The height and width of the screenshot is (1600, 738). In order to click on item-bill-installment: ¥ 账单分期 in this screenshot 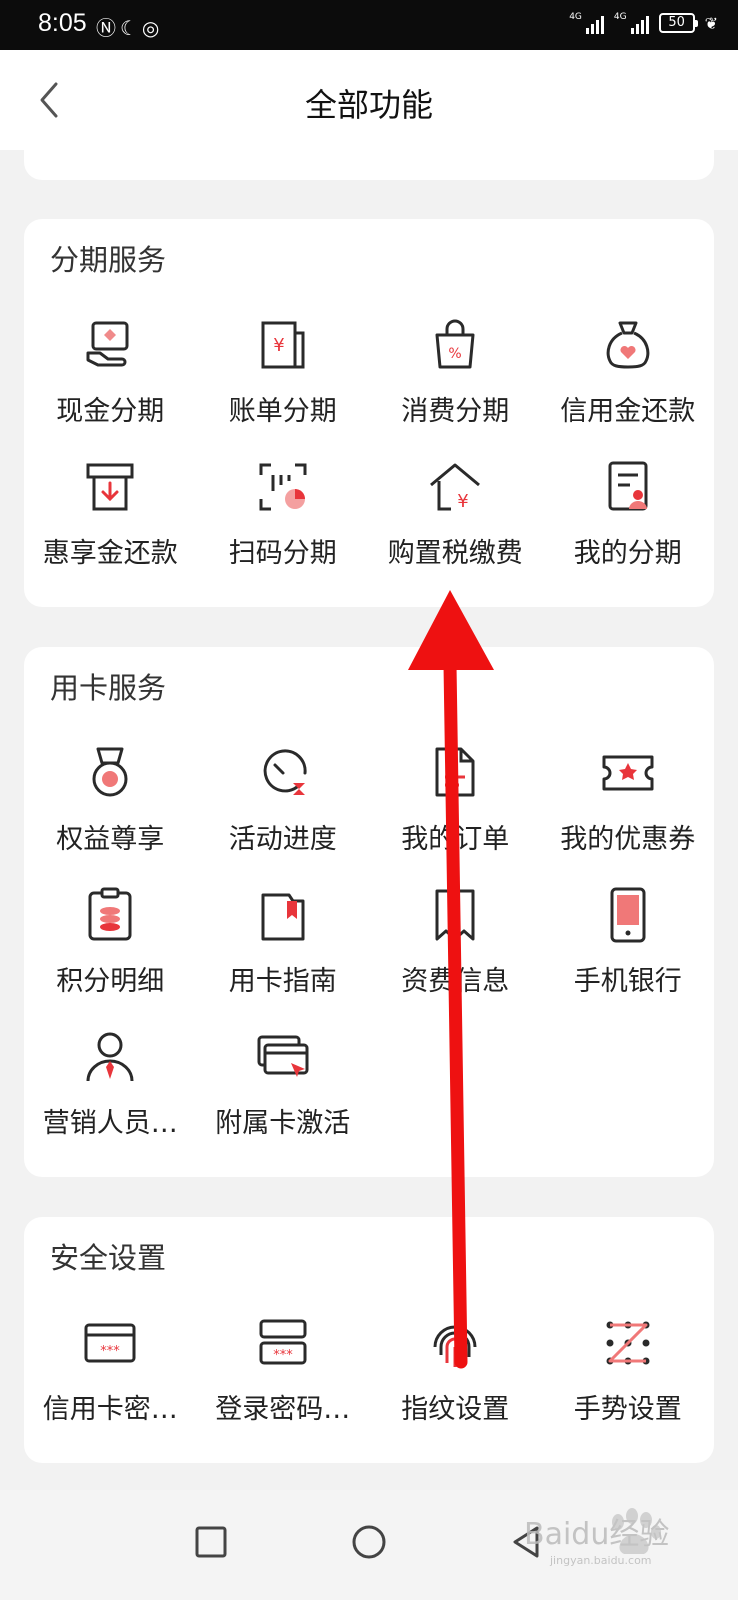, I will do `click(283, 374)`.